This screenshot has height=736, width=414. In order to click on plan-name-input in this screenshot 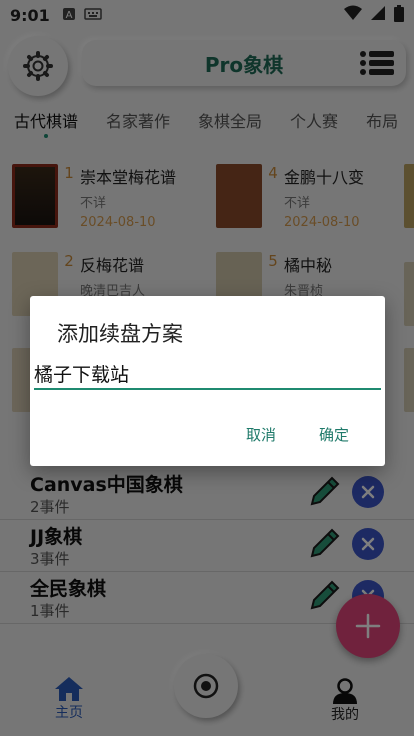, I will do `click(207, 374)`.